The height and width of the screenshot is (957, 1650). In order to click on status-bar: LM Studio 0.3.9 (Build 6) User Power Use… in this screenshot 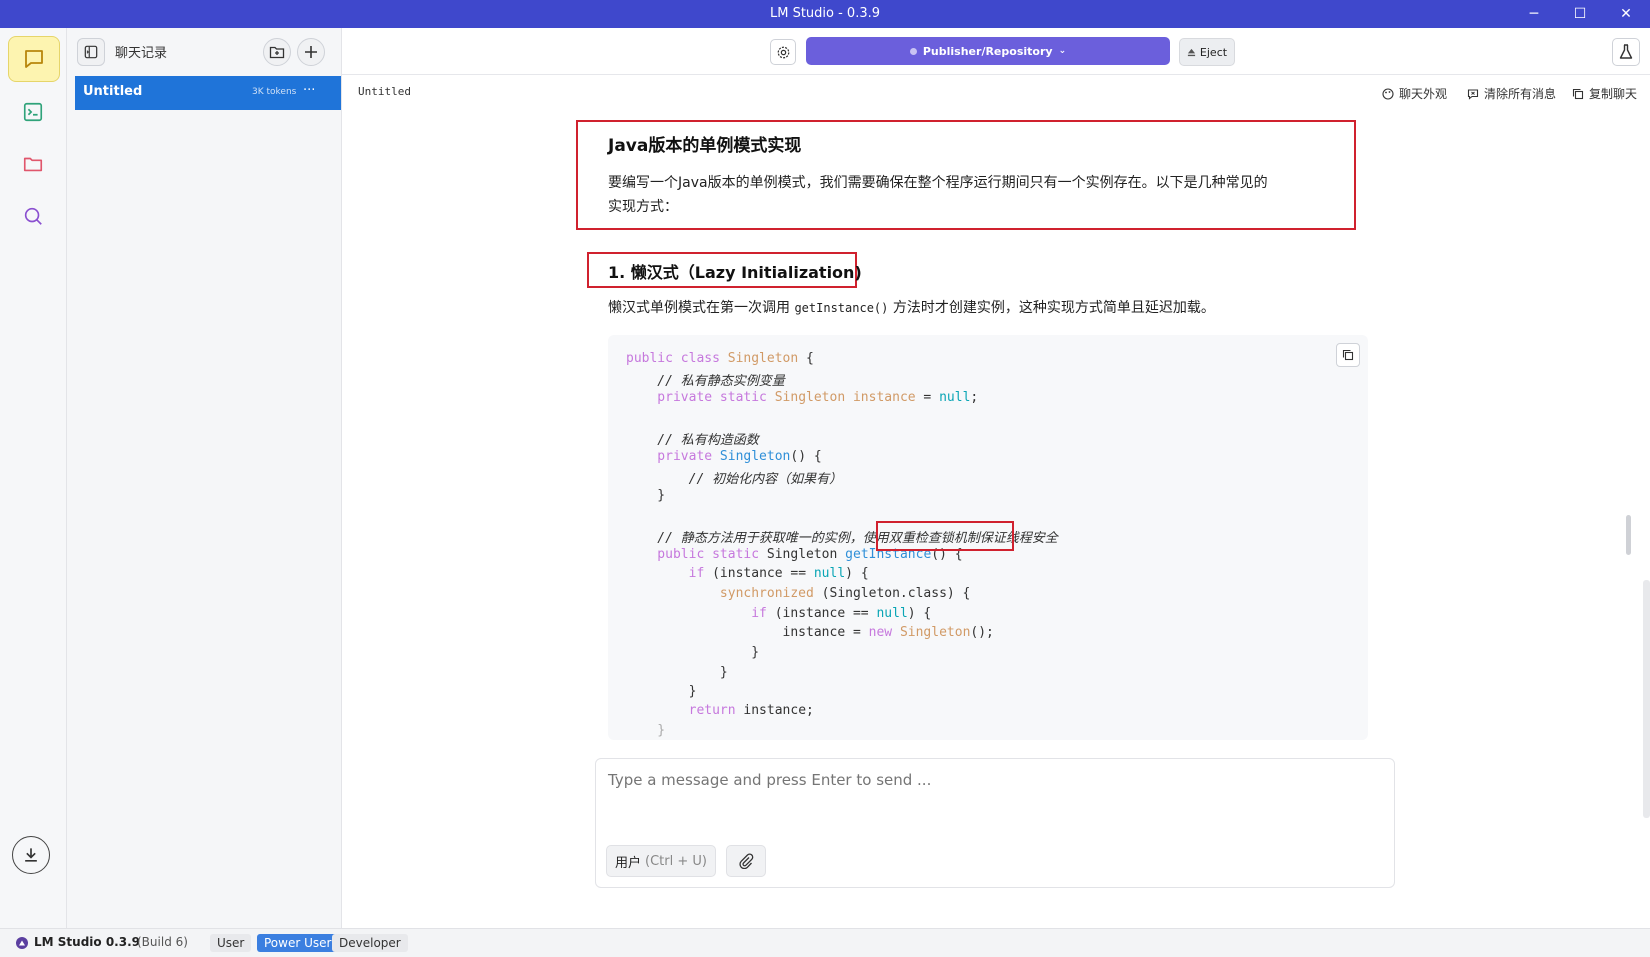, I will do `click(825, 942)`.